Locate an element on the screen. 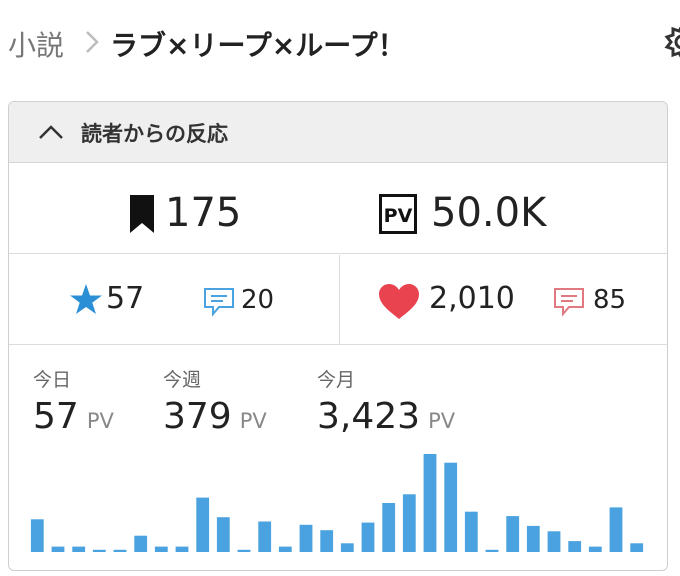 This screenshot has height=576, width=680. page-title: ラブ×リープ×ループ！ is located at coordinates (258, 45).